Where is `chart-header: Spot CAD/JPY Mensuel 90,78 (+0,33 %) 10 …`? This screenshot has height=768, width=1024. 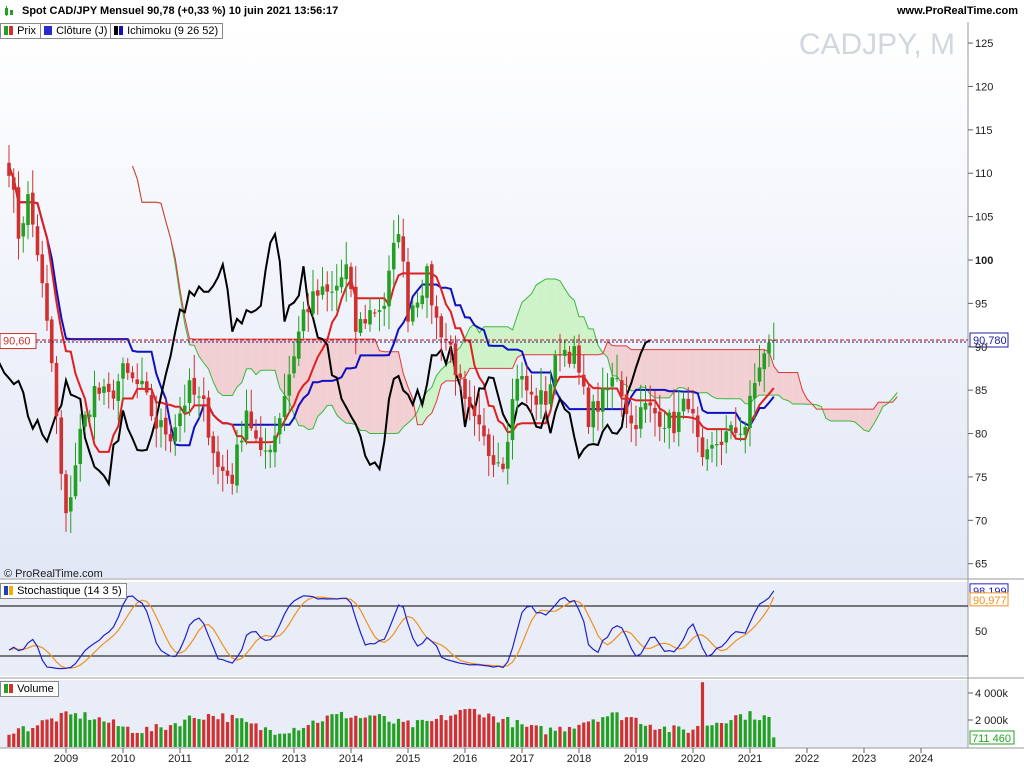
chart-header: Spot CAD/JPY Mensuel 90,78 (+0,33 %) 10 … is located at coordinates (512, 11).